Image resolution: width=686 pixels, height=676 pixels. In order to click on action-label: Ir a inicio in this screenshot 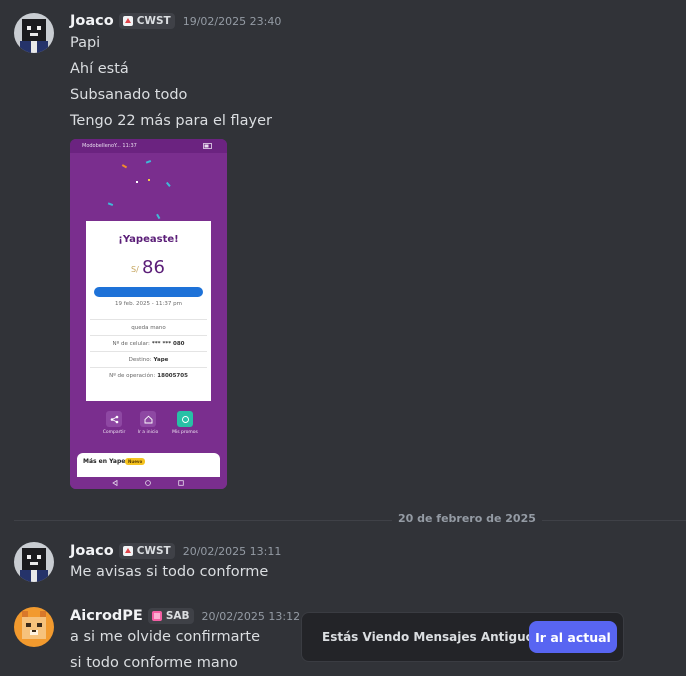, I will do `click(148, 432)`.